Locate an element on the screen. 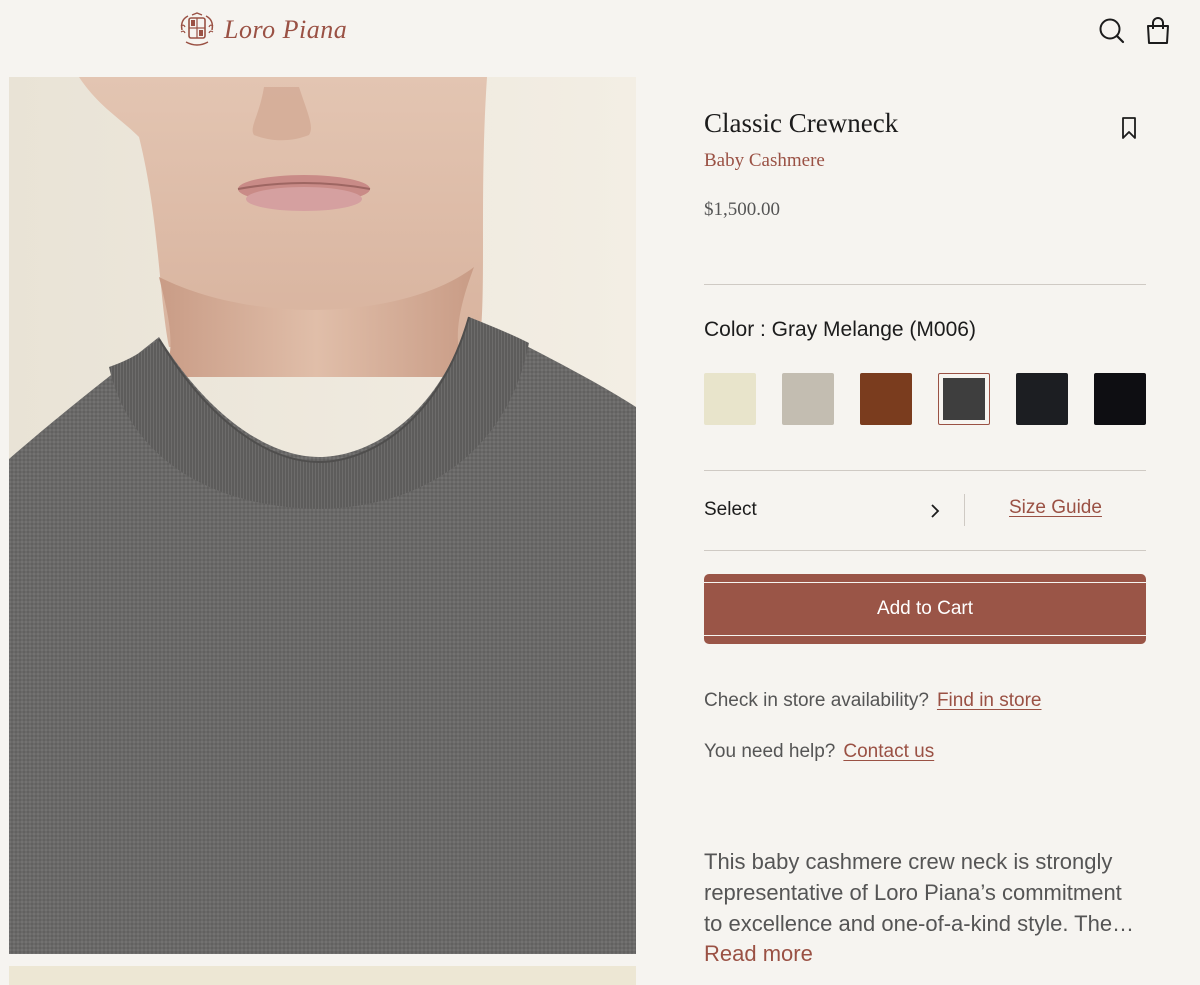 The width and height of the screenshot is (1200, 985). read-more-link: Read more is located at coordinates (758, 954).